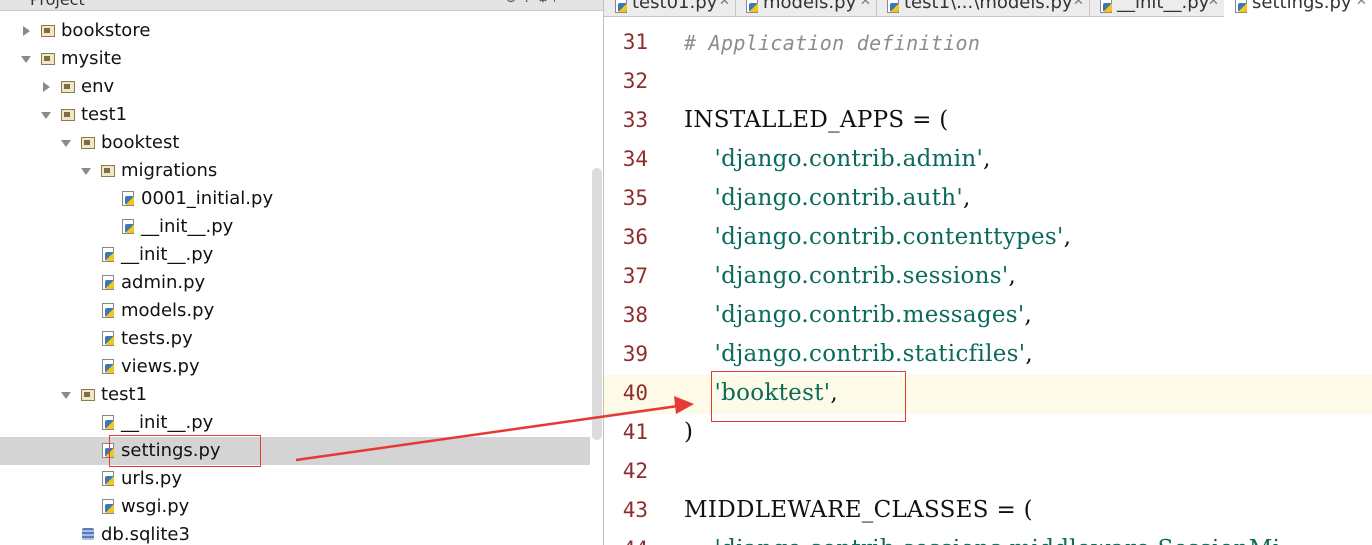 Image resolution: width=1372 pixels, height=545 pixels. Describe the element at coordinates (157, 338) in the screenshot. I see `tree-item-label: tests.py` at that location.